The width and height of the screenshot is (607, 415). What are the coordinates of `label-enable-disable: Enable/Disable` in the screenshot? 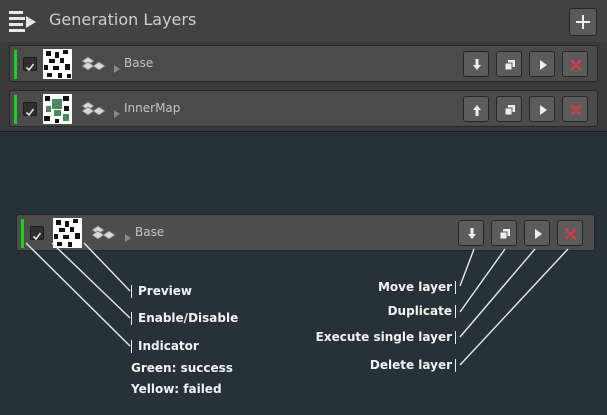 It's located at (188, 318).